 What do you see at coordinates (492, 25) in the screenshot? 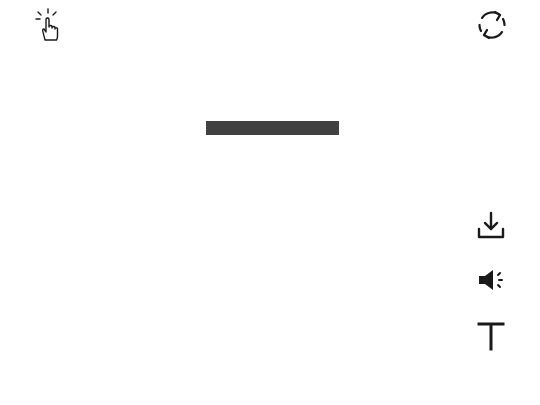
I see `rotate-icon` at bounding box center [492, 25].